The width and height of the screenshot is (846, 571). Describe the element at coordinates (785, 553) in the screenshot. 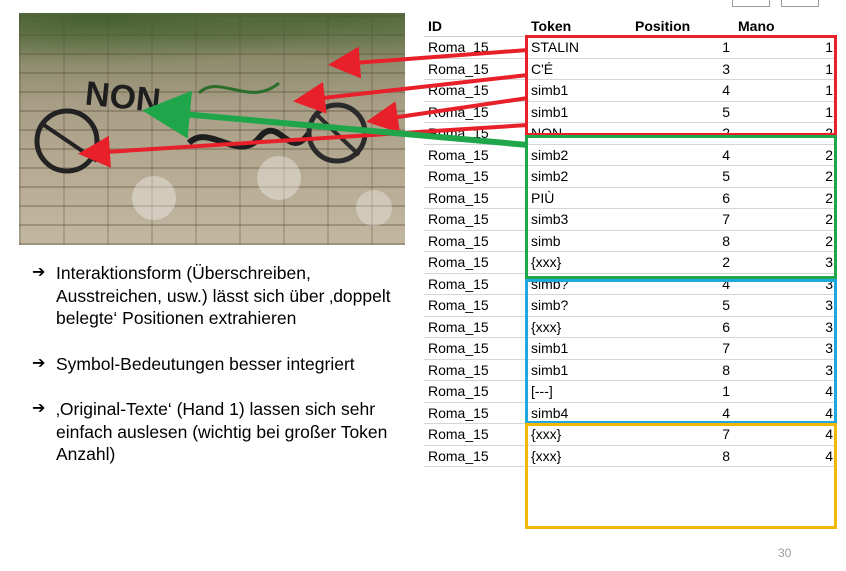

I see `page-number: 30` at that location.